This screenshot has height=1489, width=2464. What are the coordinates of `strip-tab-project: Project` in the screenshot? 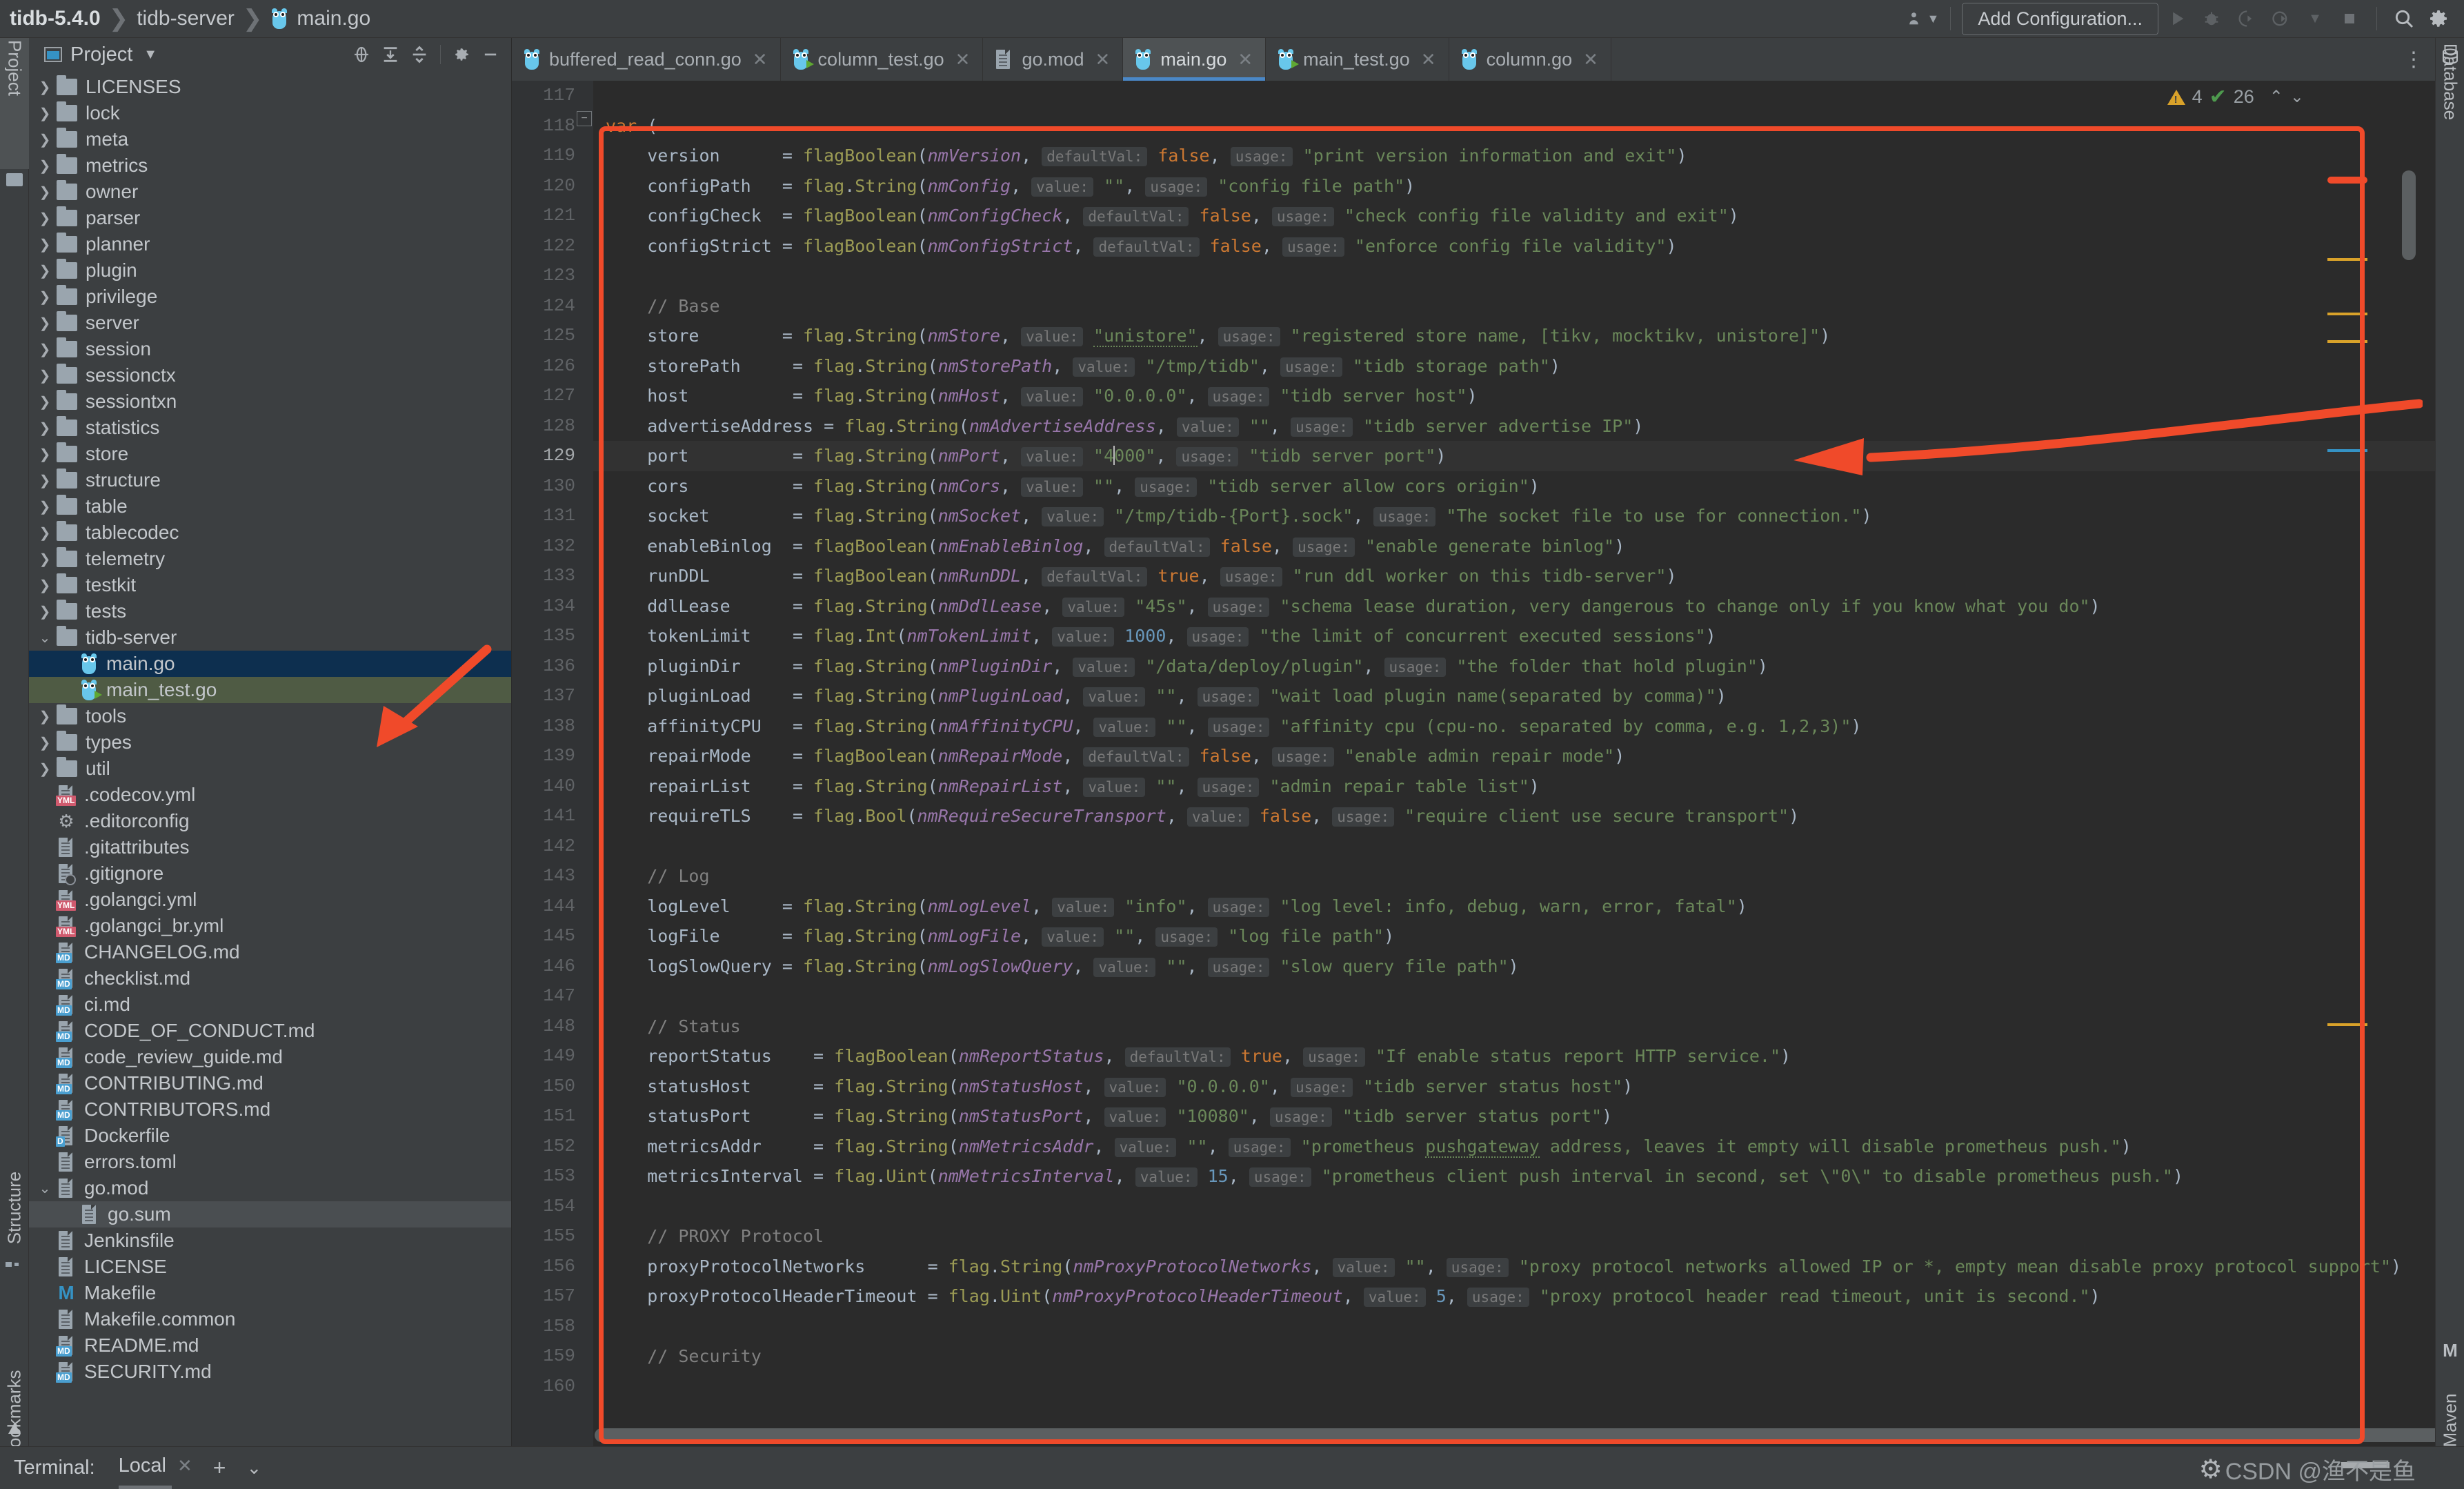 It's located at (14, 68).